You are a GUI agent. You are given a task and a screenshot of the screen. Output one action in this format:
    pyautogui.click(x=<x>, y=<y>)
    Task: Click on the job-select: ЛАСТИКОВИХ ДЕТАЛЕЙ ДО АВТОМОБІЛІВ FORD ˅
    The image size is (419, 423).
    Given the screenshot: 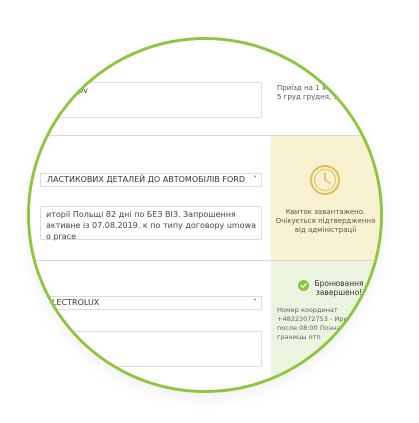 What is the action you would take?
    pyautogui.click(x=151, y=180)
    